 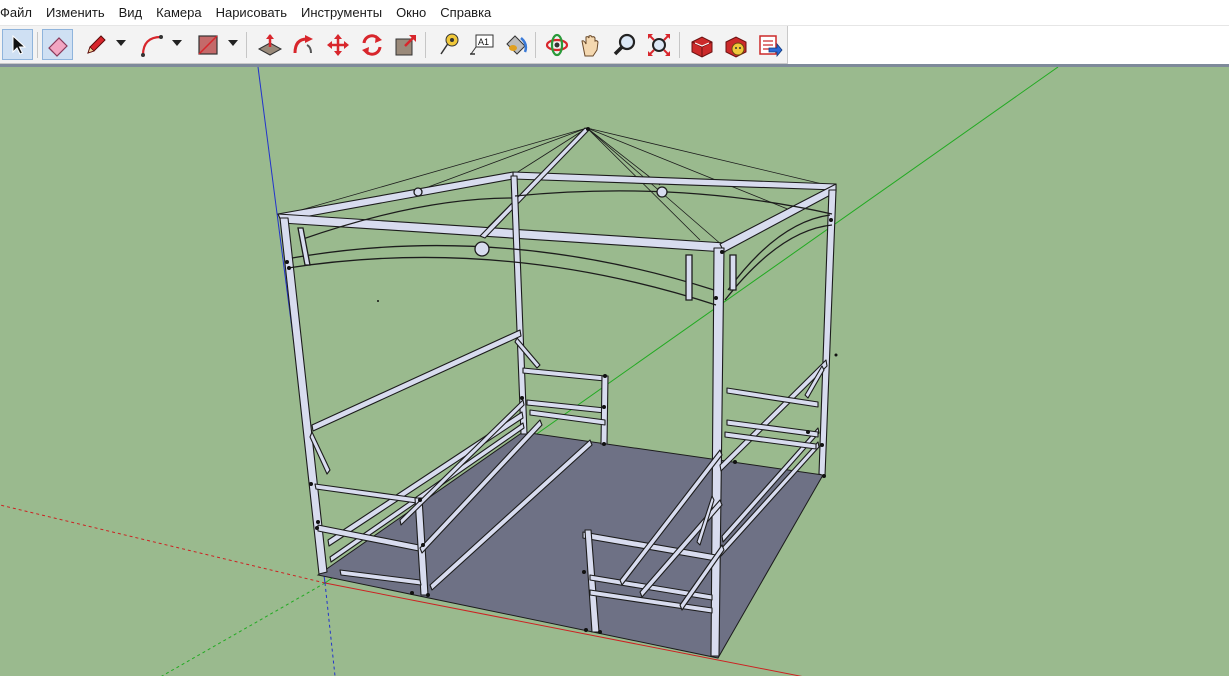 I want to click on menu-edit: Изменить, so click(x=75, y=13).